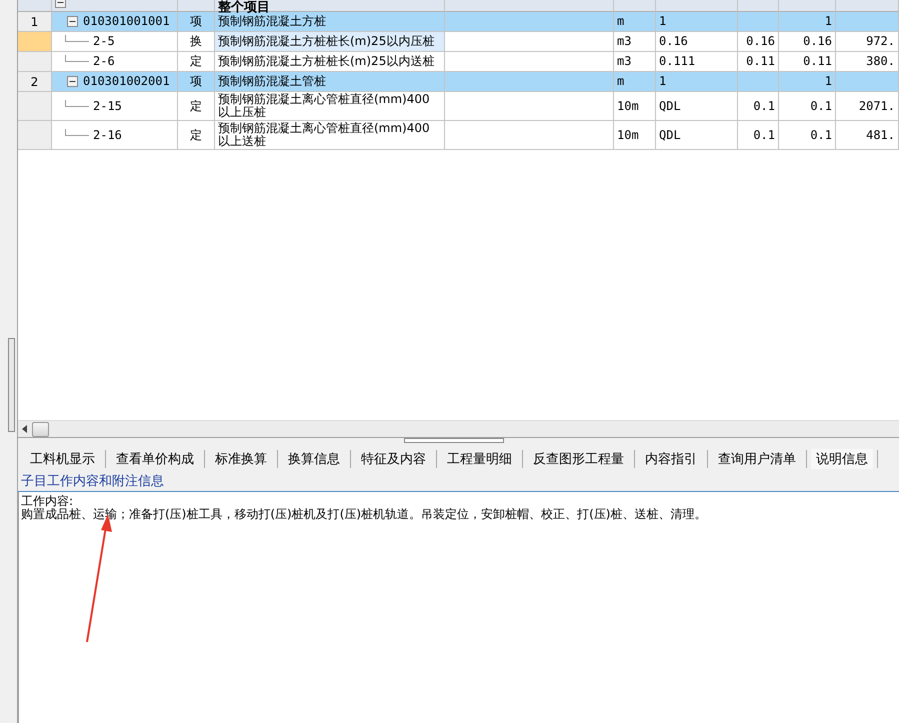 This screenshot has width=899, height=723. What do you see at coordinates (241, 459) in the screenshot?
I see `tab: 标准换算` at bounding box center [241, 459].